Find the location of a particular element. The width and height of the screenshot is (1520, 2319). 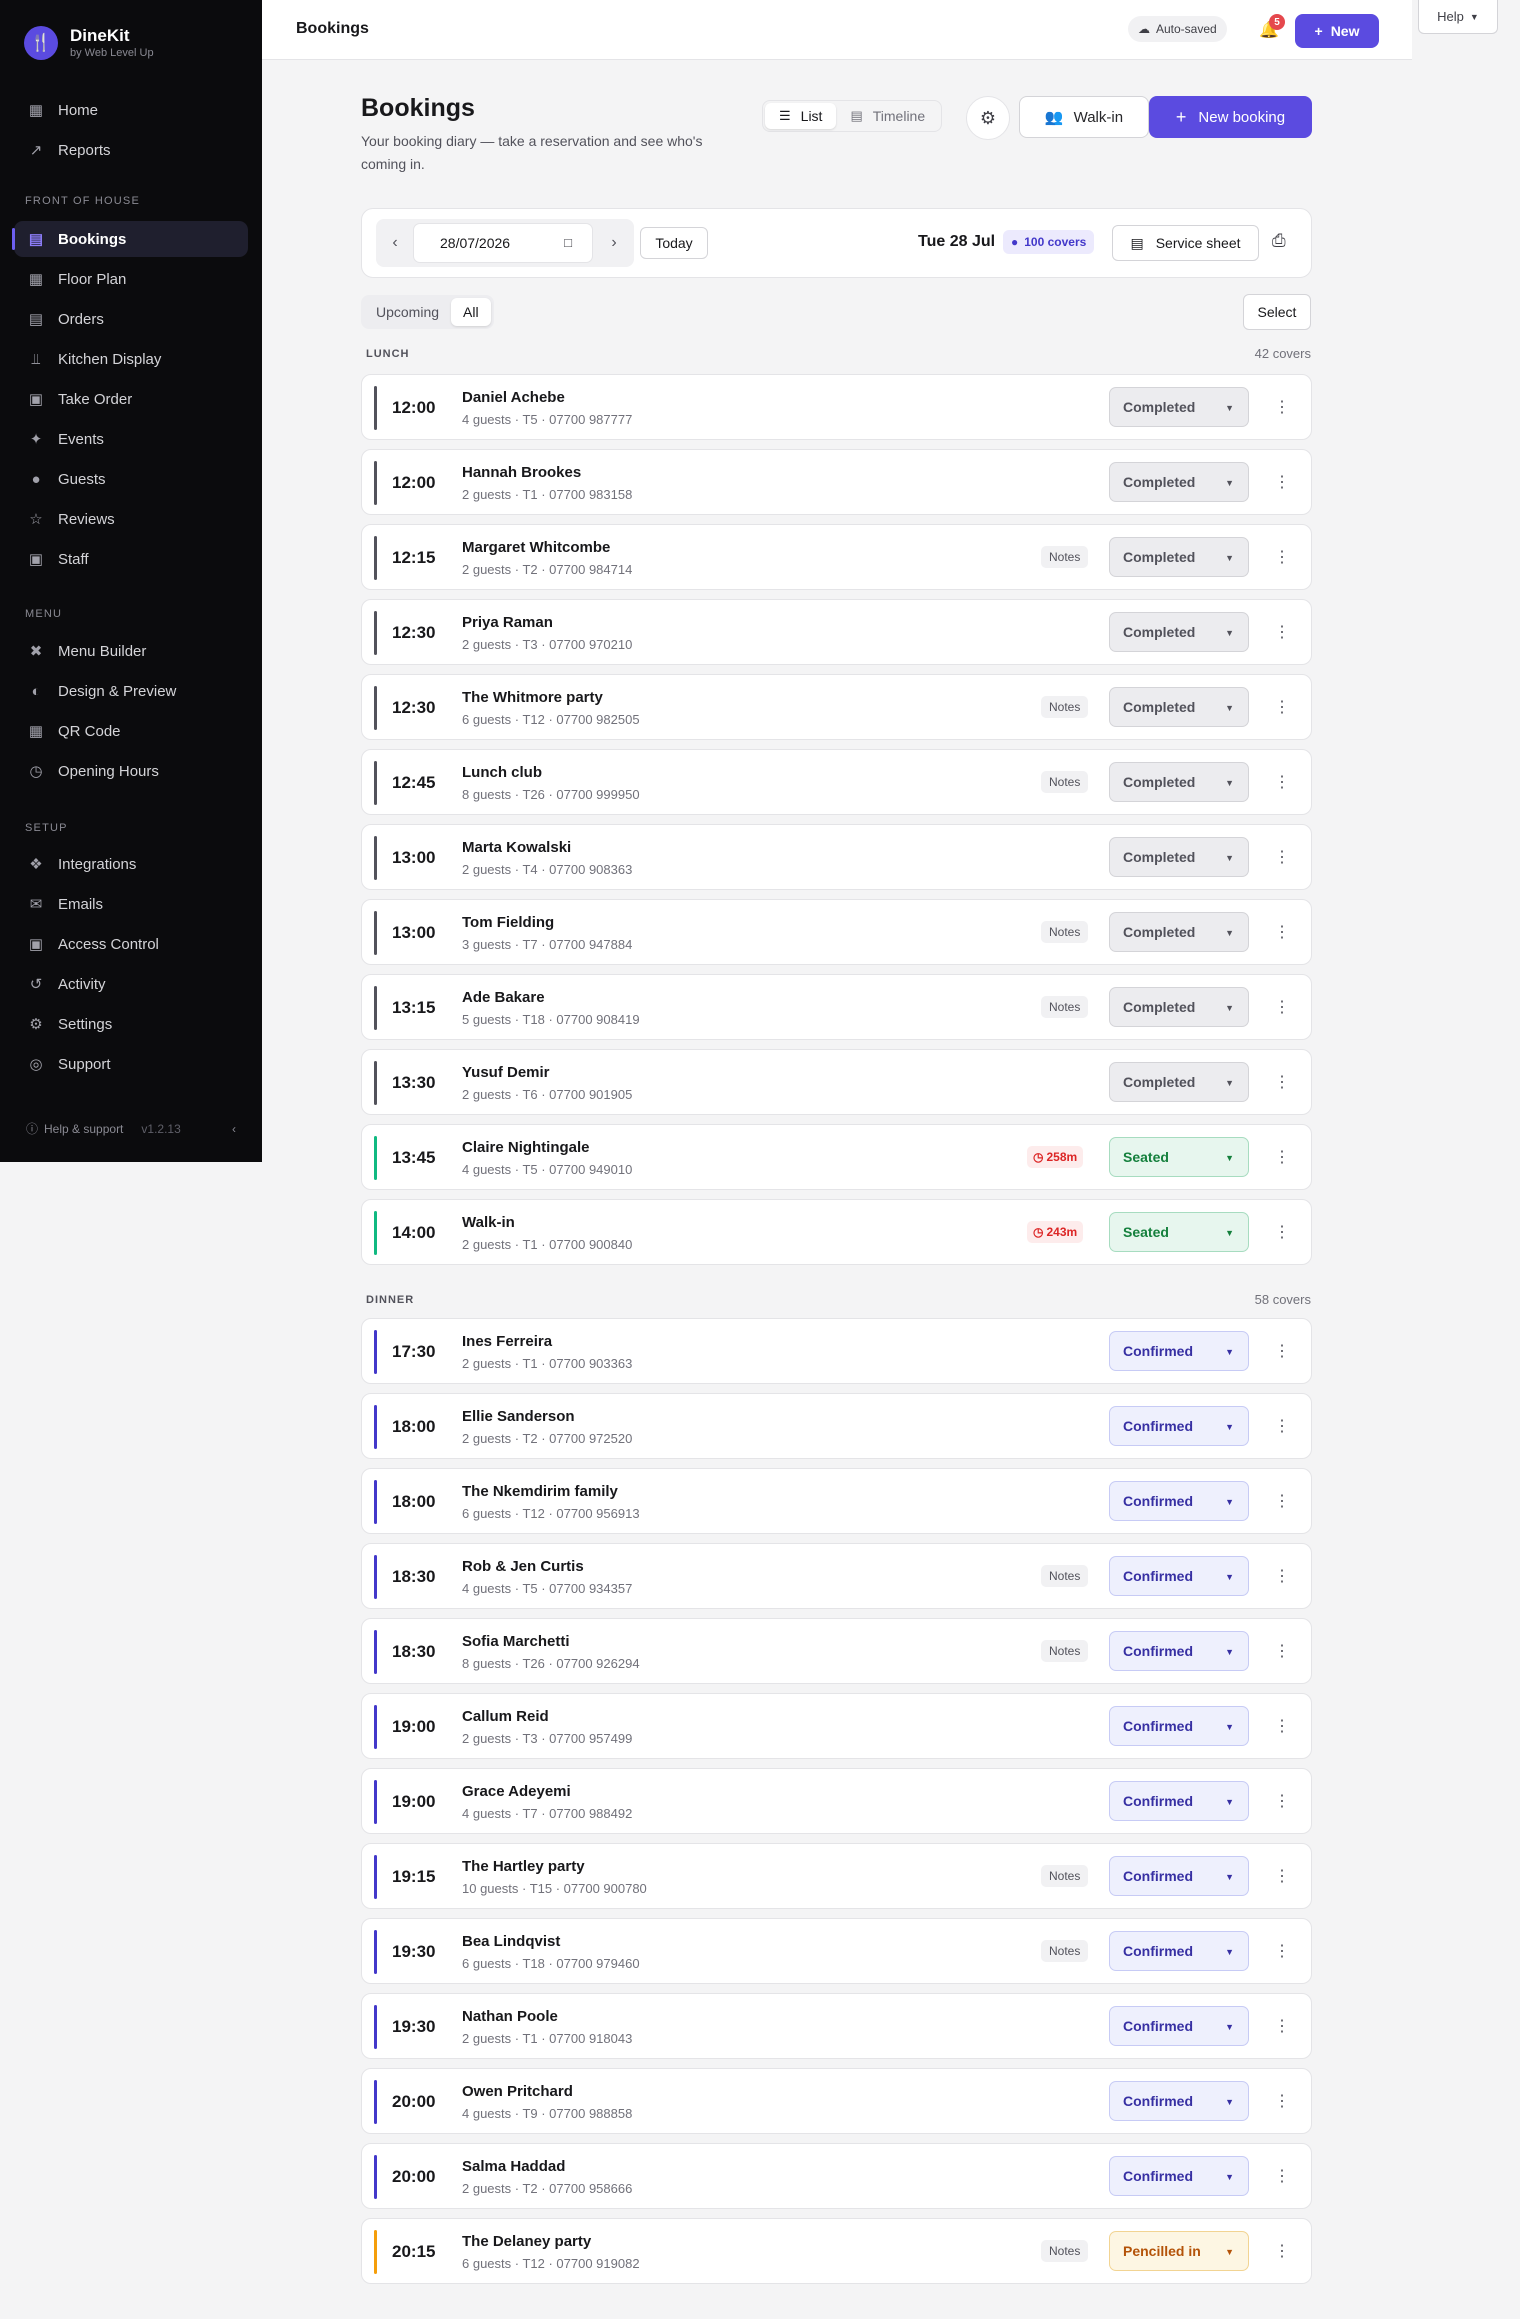

notifications-button: 🔔 5 is located at coordinates (1271, 28).